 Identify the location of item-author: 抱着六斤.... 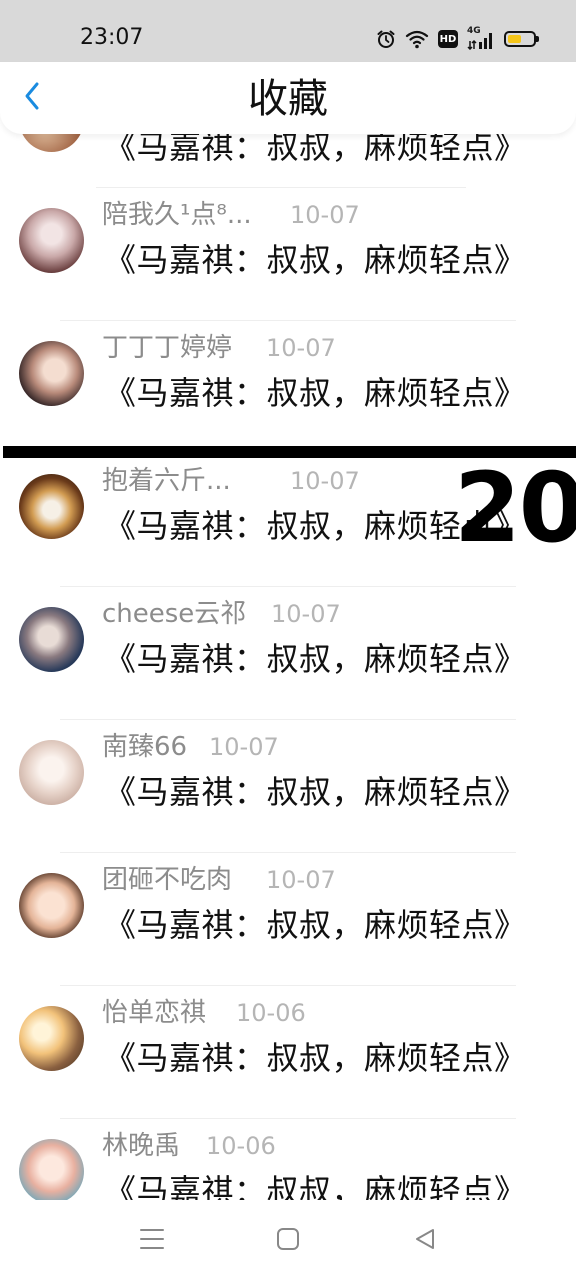
(166, 481).